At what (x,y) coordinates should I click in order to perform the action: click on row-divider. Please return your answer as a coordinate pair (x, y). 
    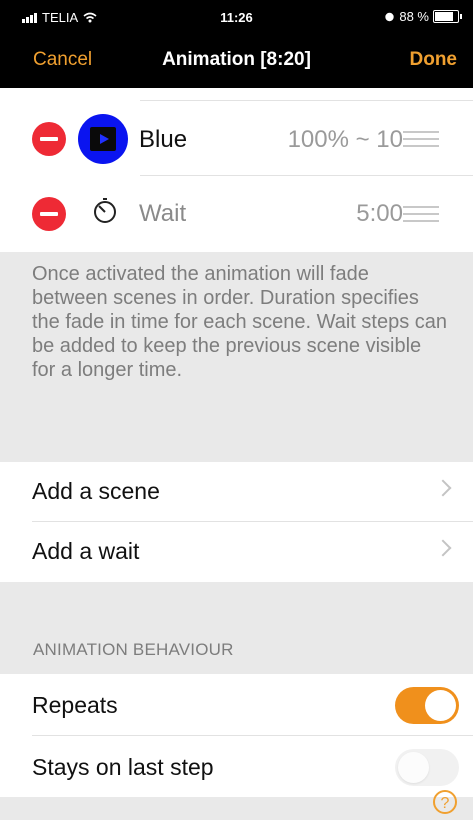
    Looking at the image, I should click on (306, 100).